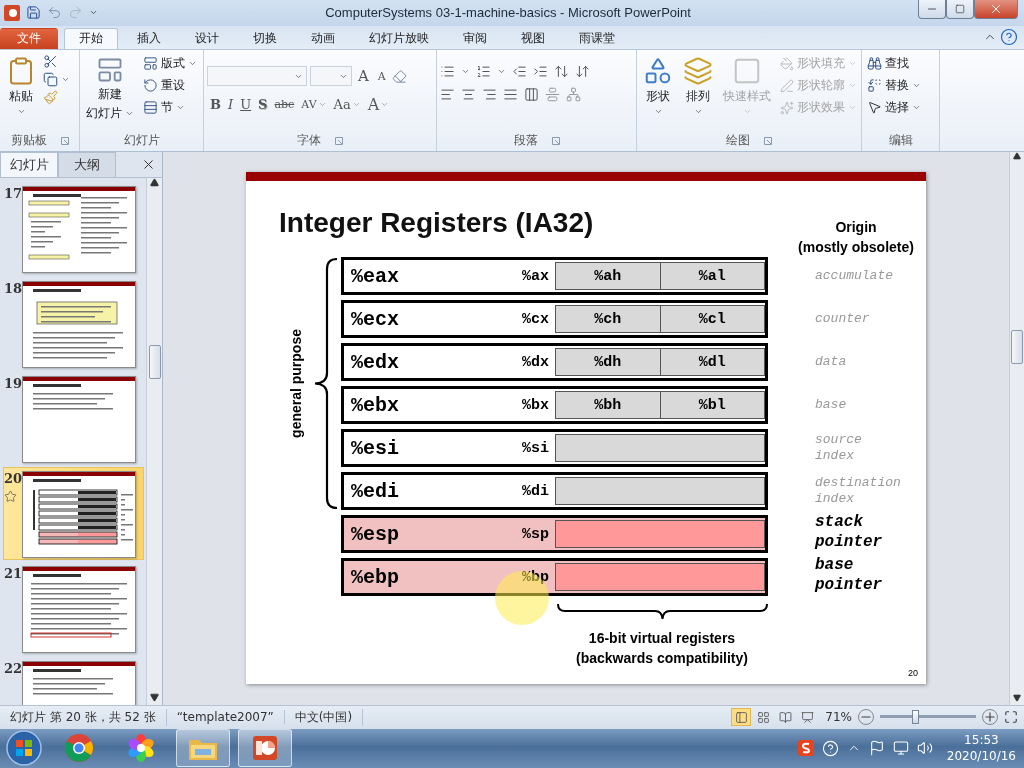 This screenshot has height=768, width=1024. What do you see at coordinates (535, 362) in the screenshot?
I see `register-16bit-name: %dx` at bounding box center [535, 362].